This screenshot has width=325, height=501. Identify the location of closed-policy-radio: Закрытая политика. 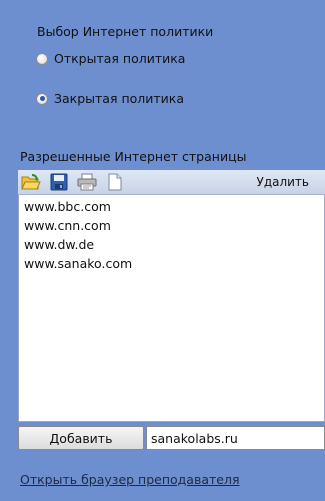
(110, 98).